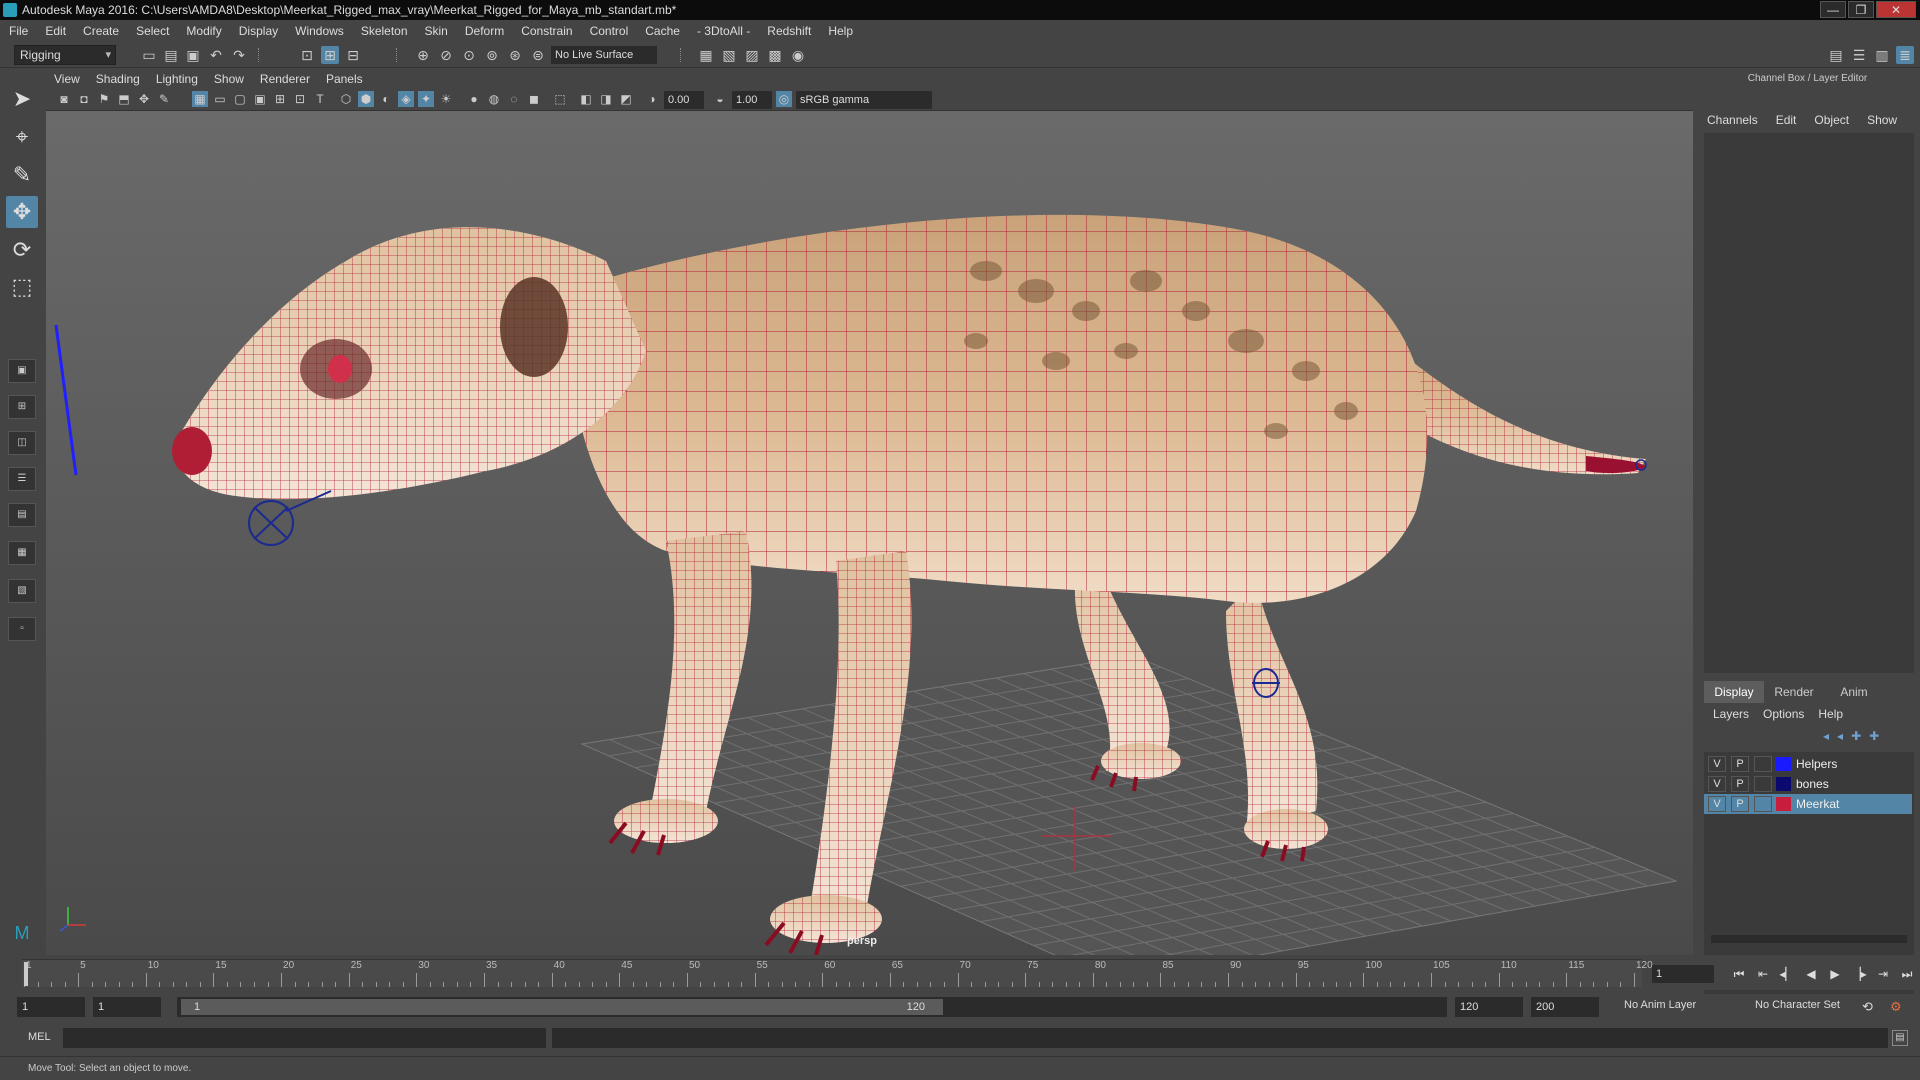 Image resolution: width=1920 pixels, height=1080 pixels. What do you see at coordinates (55, 31) in the screenshot?
I see `menu-edit: Edit` at bounding box center [55, 31].